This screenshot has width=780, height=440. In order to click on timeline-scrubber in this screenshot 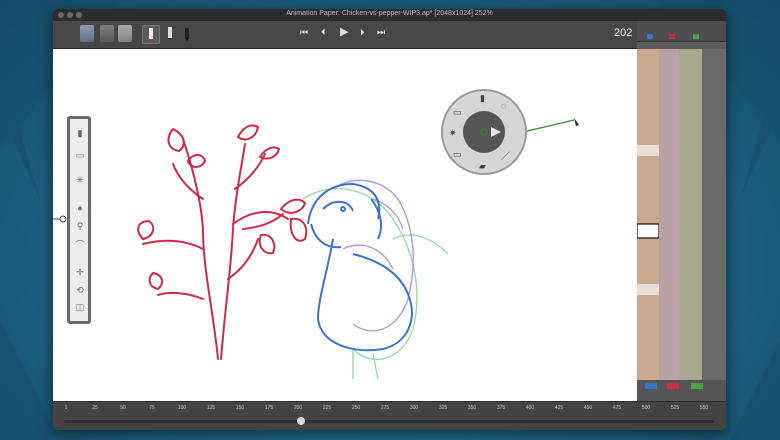, I will do `click(389, 421)`.